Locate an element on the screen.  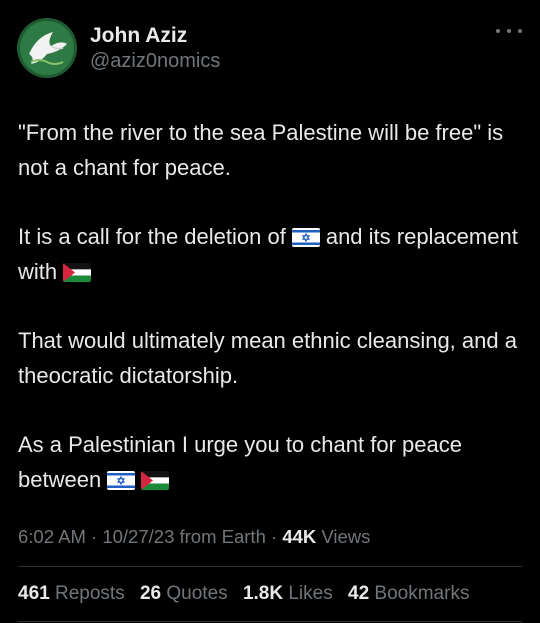
likes-count: 1.8K is located at coordinates (263, 593).